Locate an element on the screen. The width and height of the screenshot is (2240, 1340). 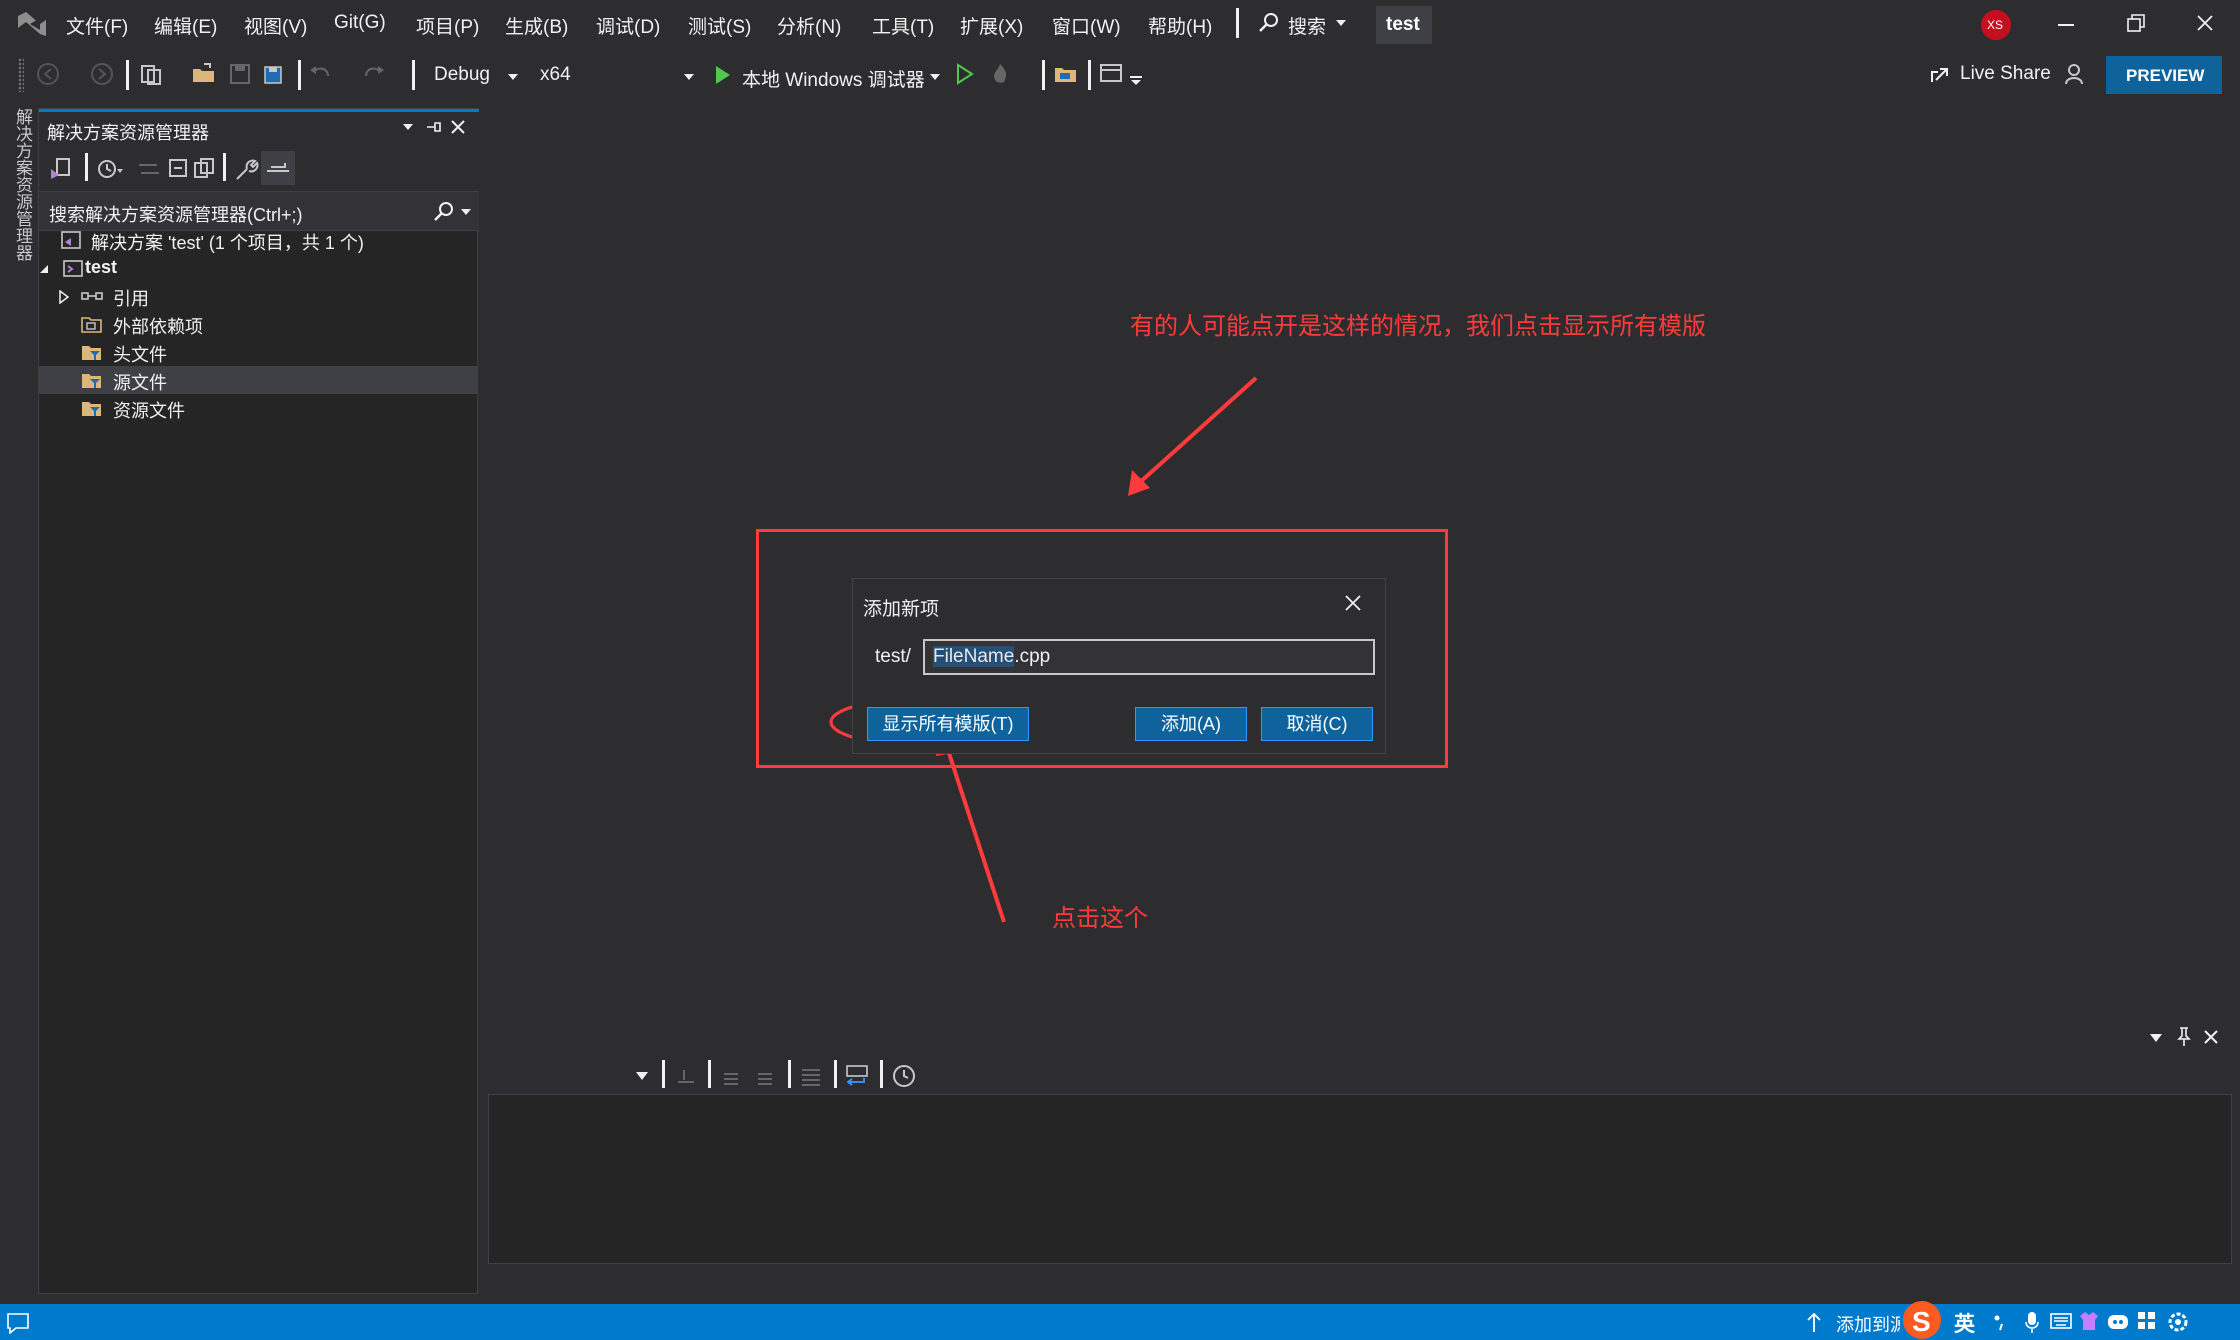
ime-toolbar: S 英 is located at coordinates (2070, 1320).